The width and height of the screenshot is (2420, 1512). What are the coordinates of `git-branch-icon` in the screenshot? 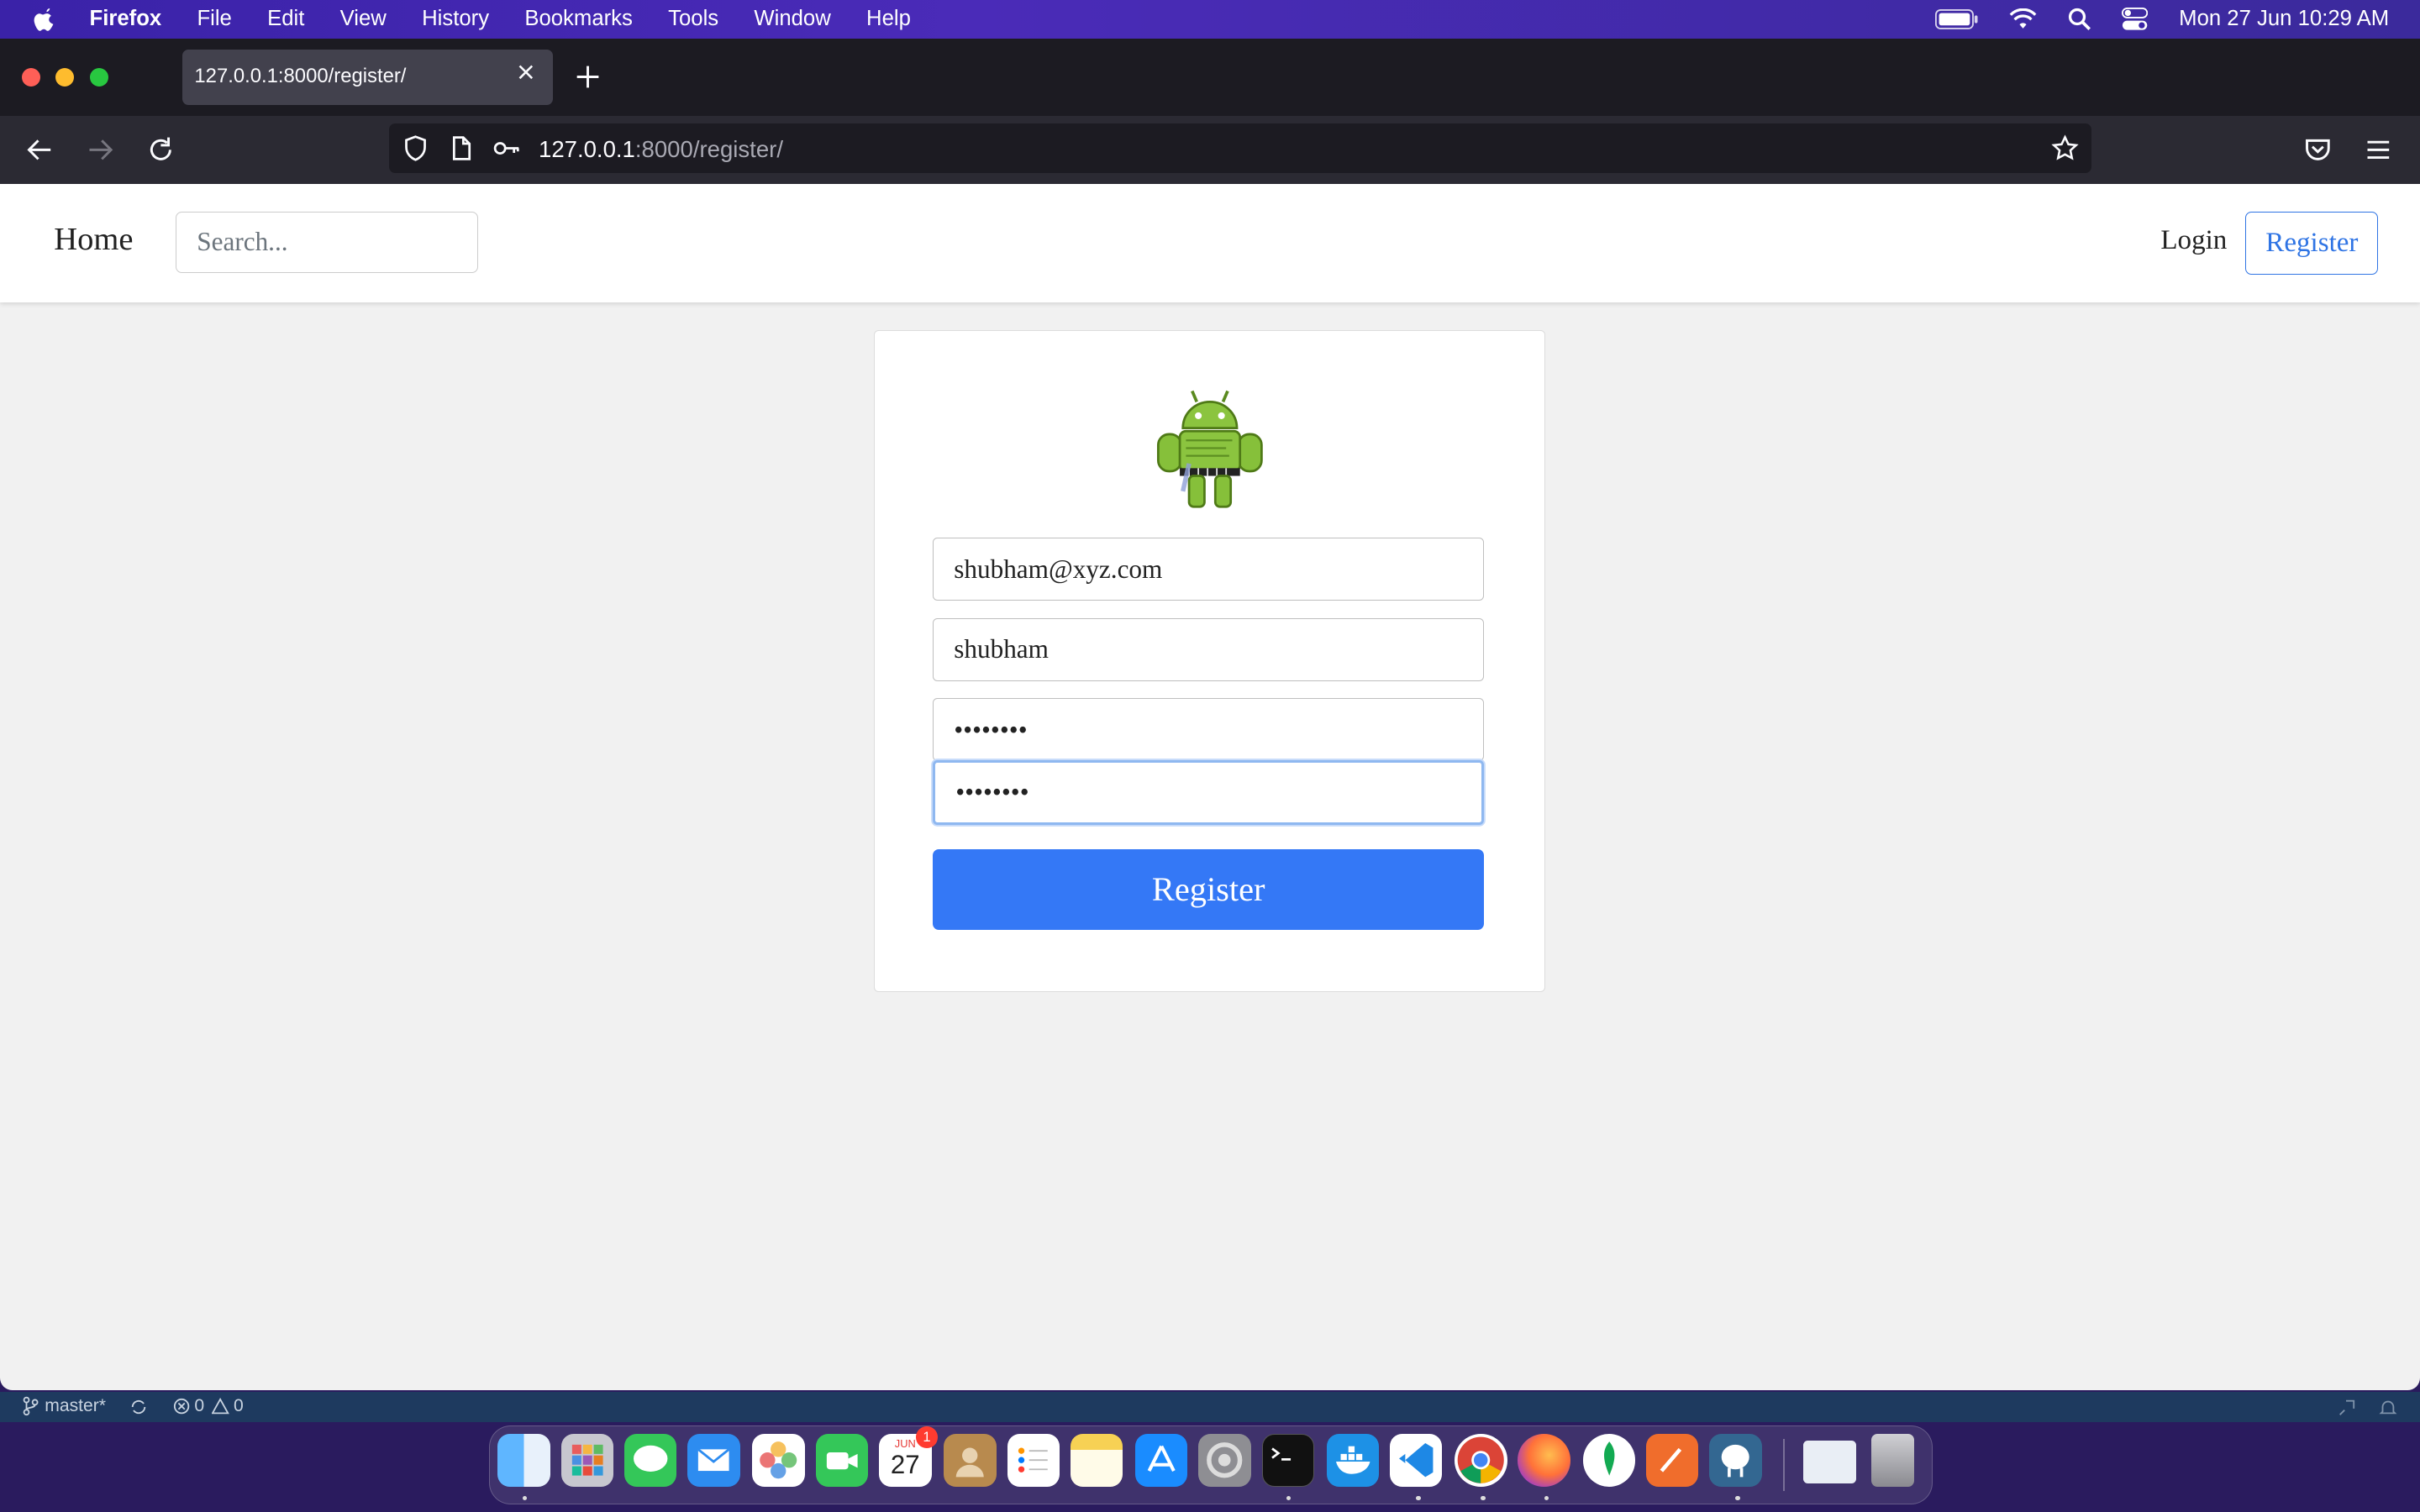 It's located at (31, 1406).